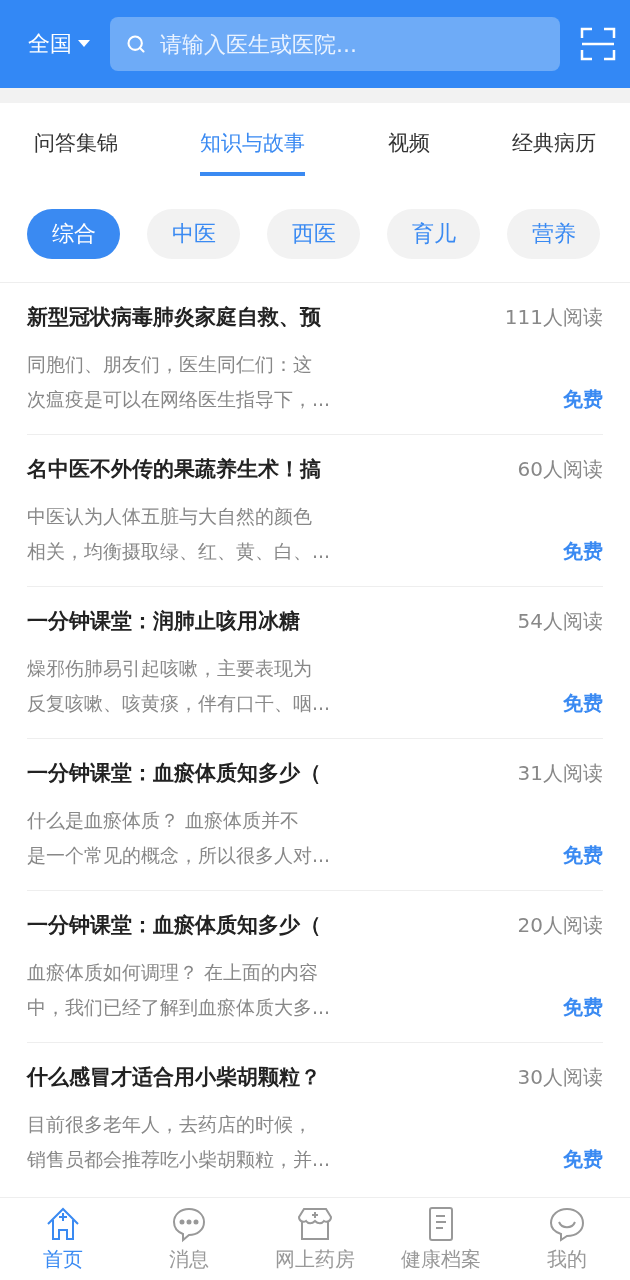 The image size is (630, 1280). Describe the element at coordinates (315, 1224) in the screenshot. I see `store-icon` at that location.